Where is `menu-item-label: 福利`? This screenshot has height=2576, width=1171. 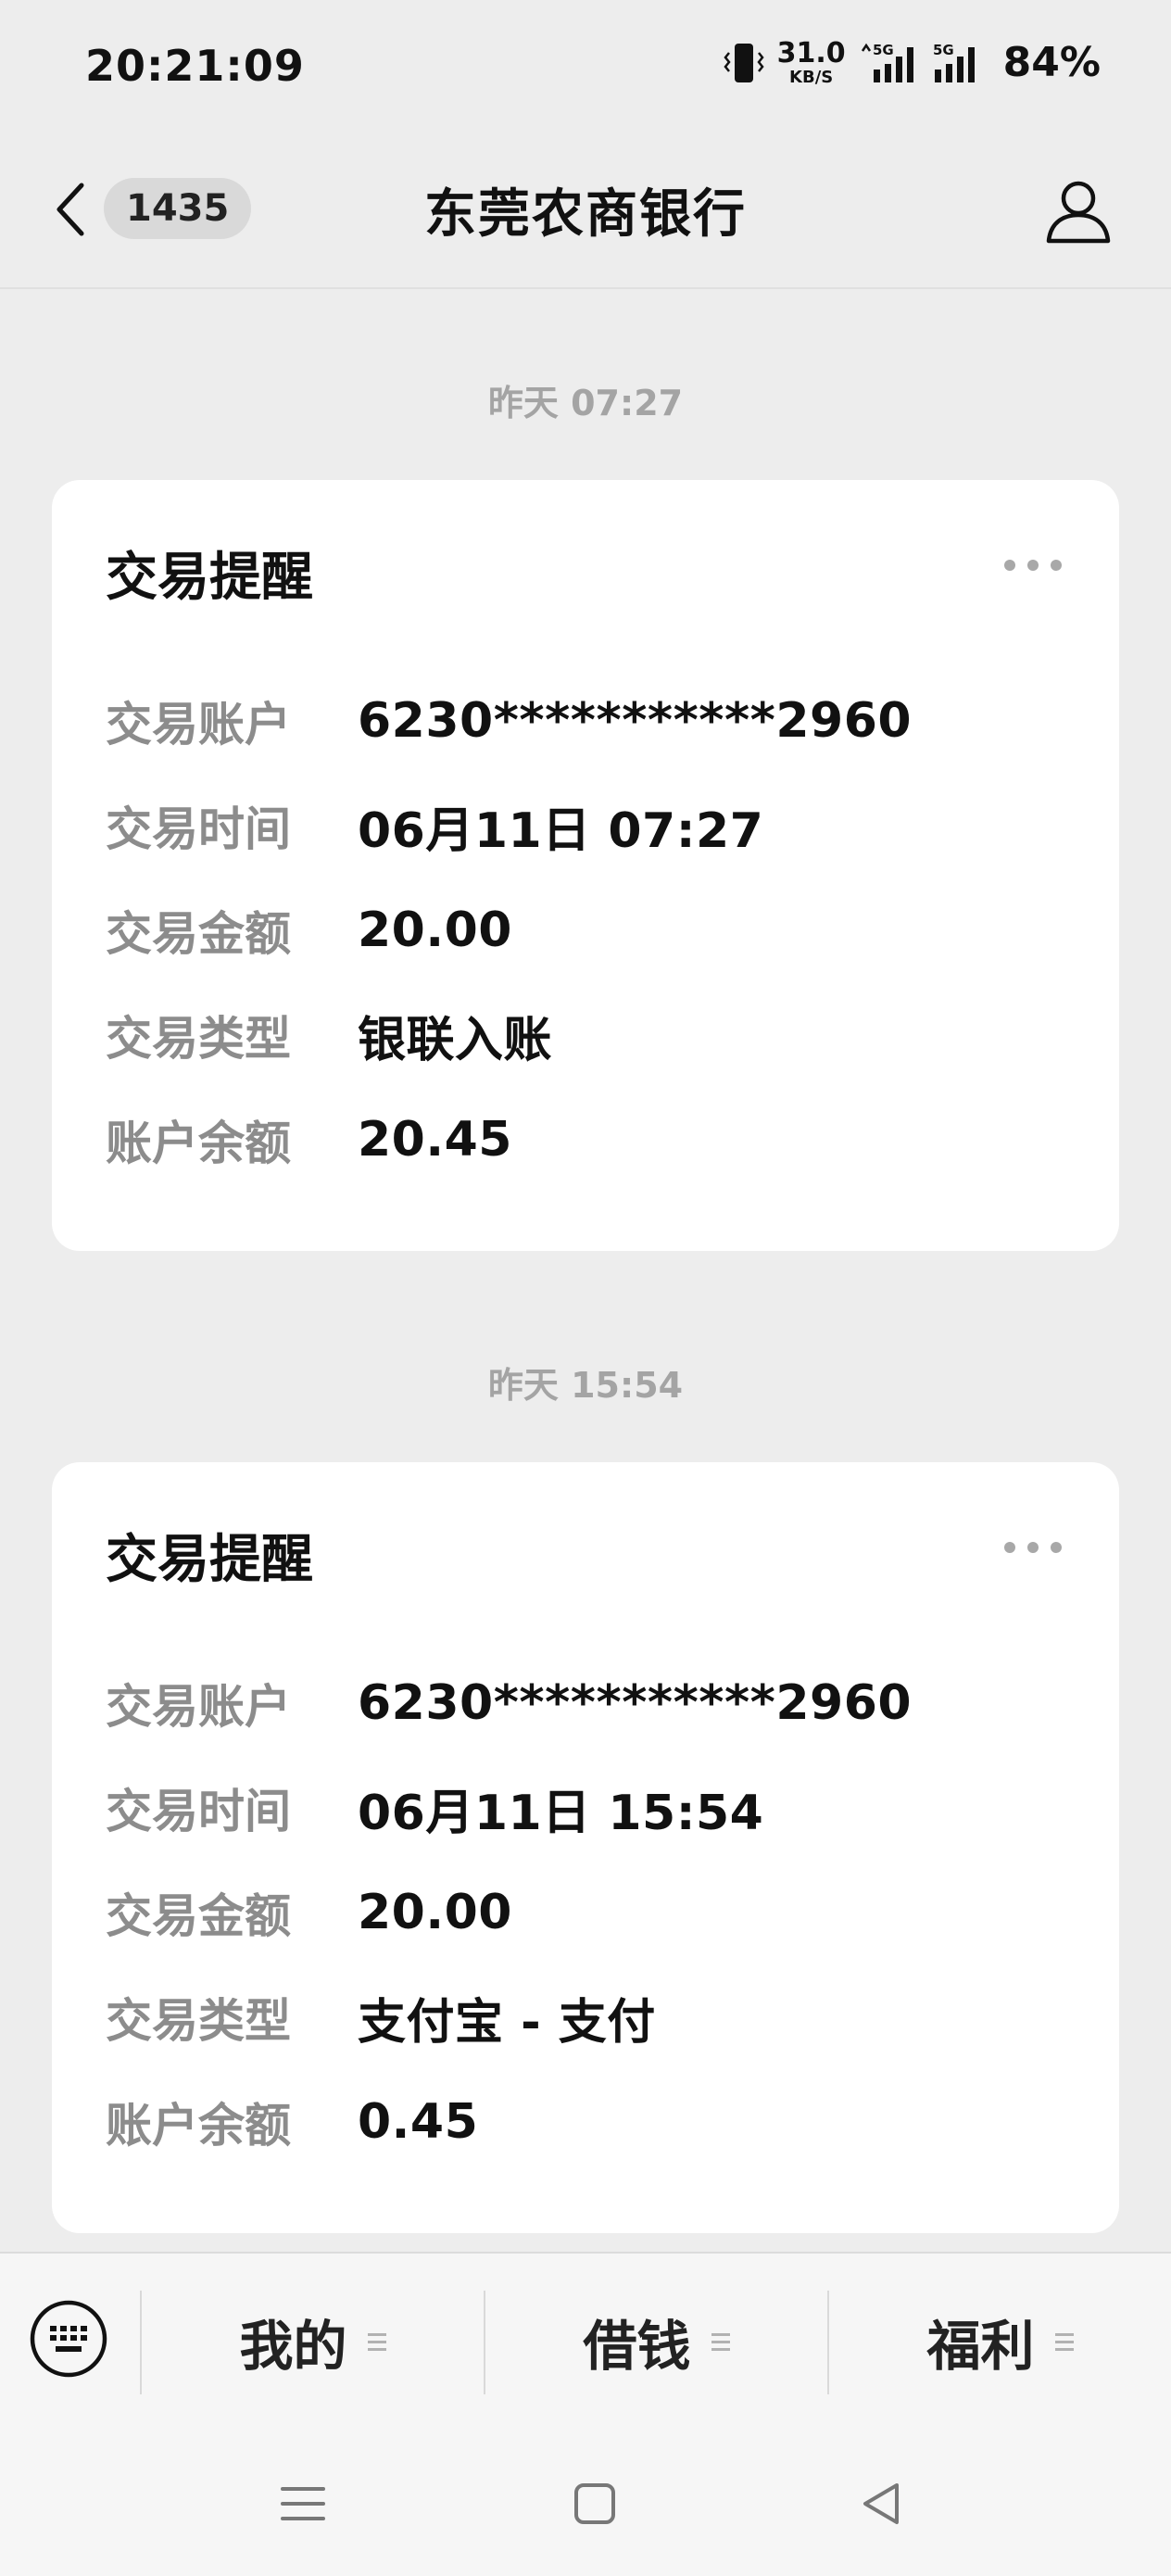 menu-item-label: 福利 is located at coordinates (981, 2347).